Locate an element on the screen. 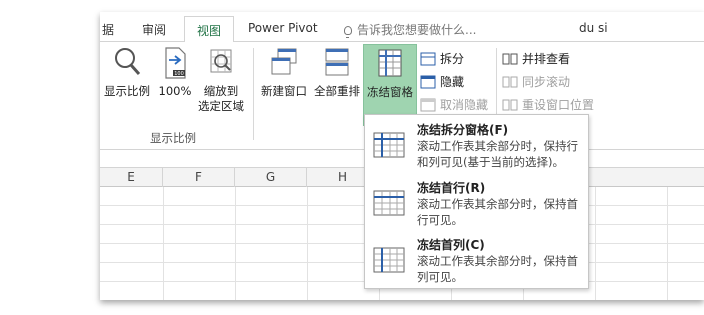 This screenshot has height=315, width=704. arrange-all-icon is located at coordinates (337, 62).